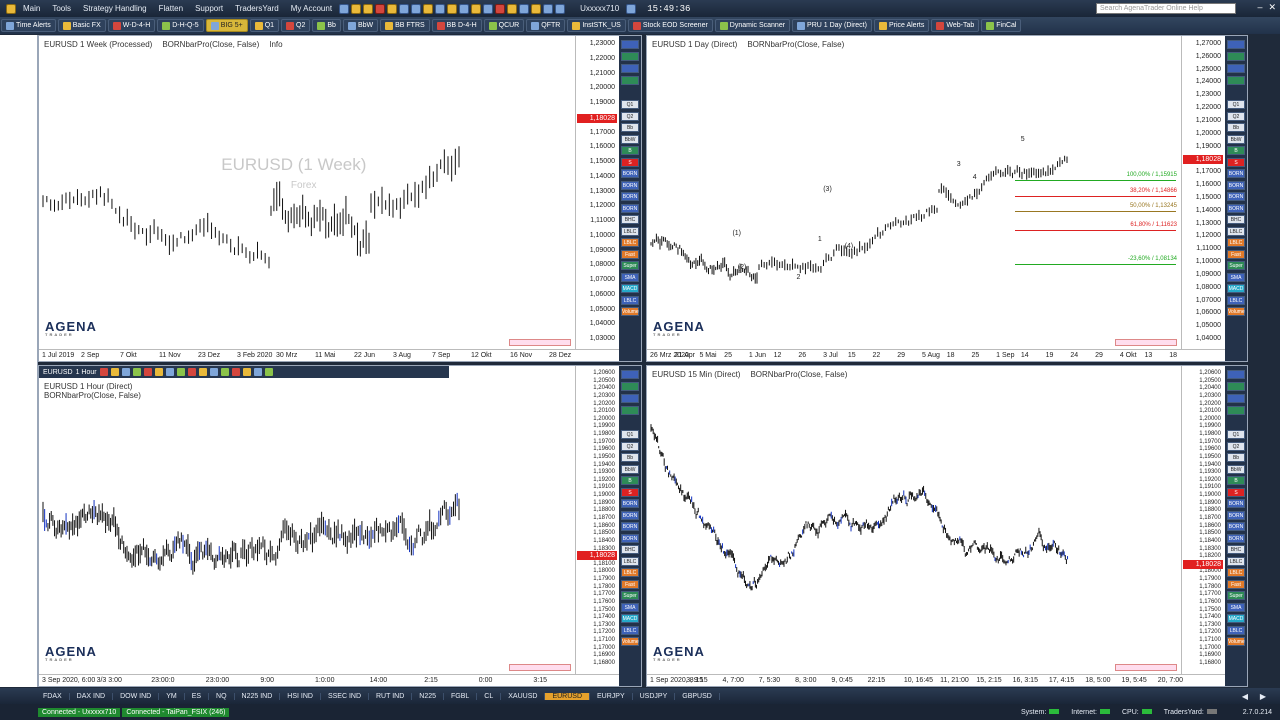 This screenshot has height=720, width=1280. What do you see at coordinates (368, 8) in the screenshot?
I see `quick-2-icon` at bounding box center [368, 8].